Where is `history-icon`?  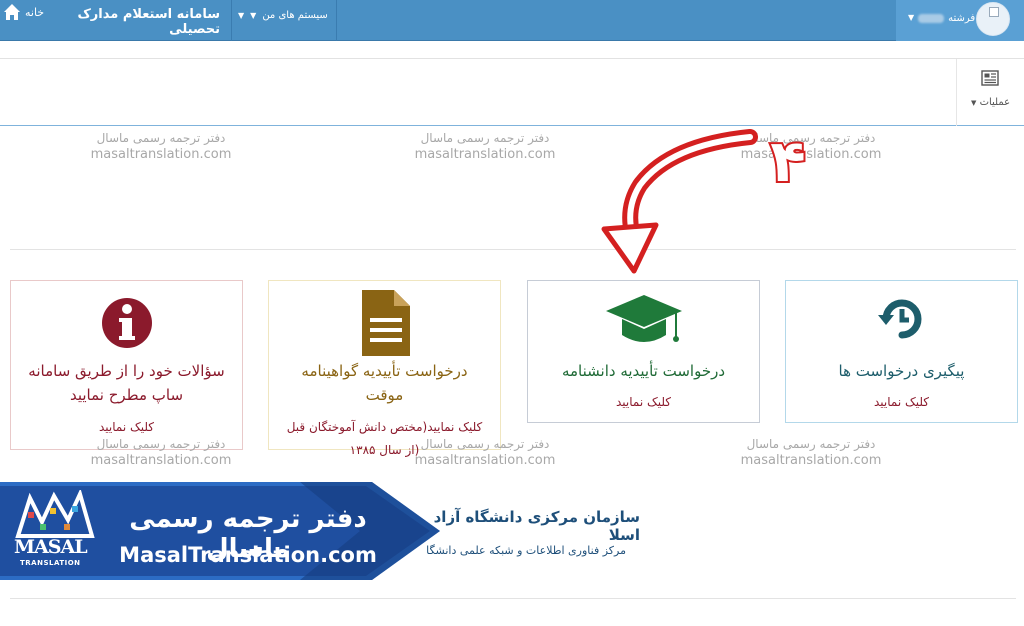
history-icon is located at coordinates (900, 319).